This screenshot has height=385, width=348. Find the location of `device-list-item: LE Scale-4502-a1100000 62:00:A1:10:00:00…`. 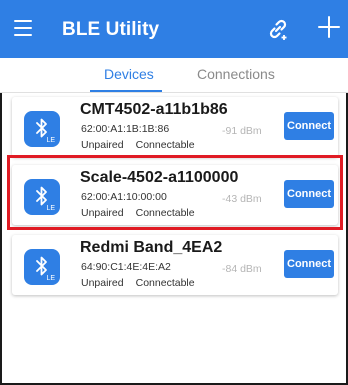

device-list-item: LE Scale-4502-a1100000 62:00:A1:10:00:00… is located at coordinates (175, 195).